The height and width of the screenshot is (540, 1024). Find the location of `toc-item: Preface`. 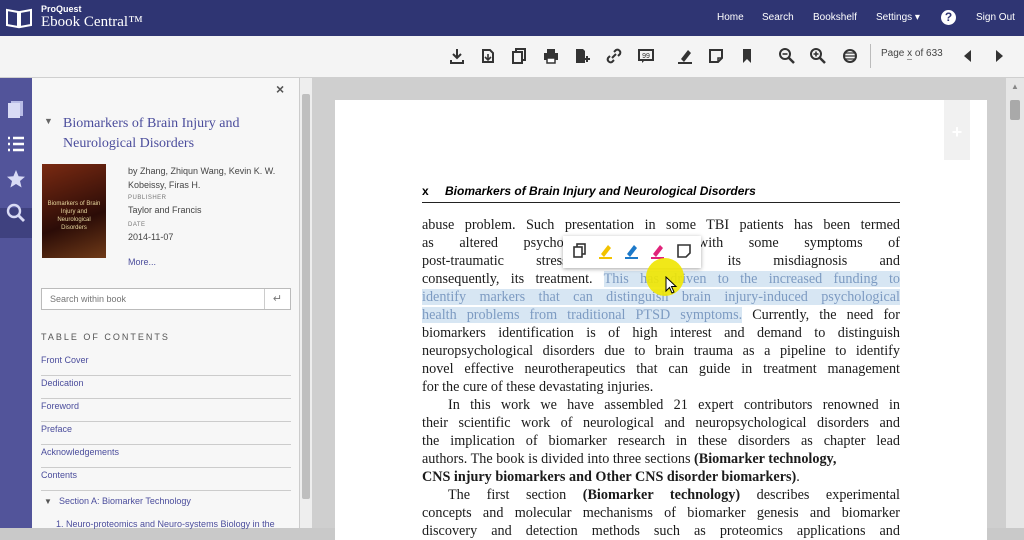

toc-item: Preface is located at coordinates (166, 434).